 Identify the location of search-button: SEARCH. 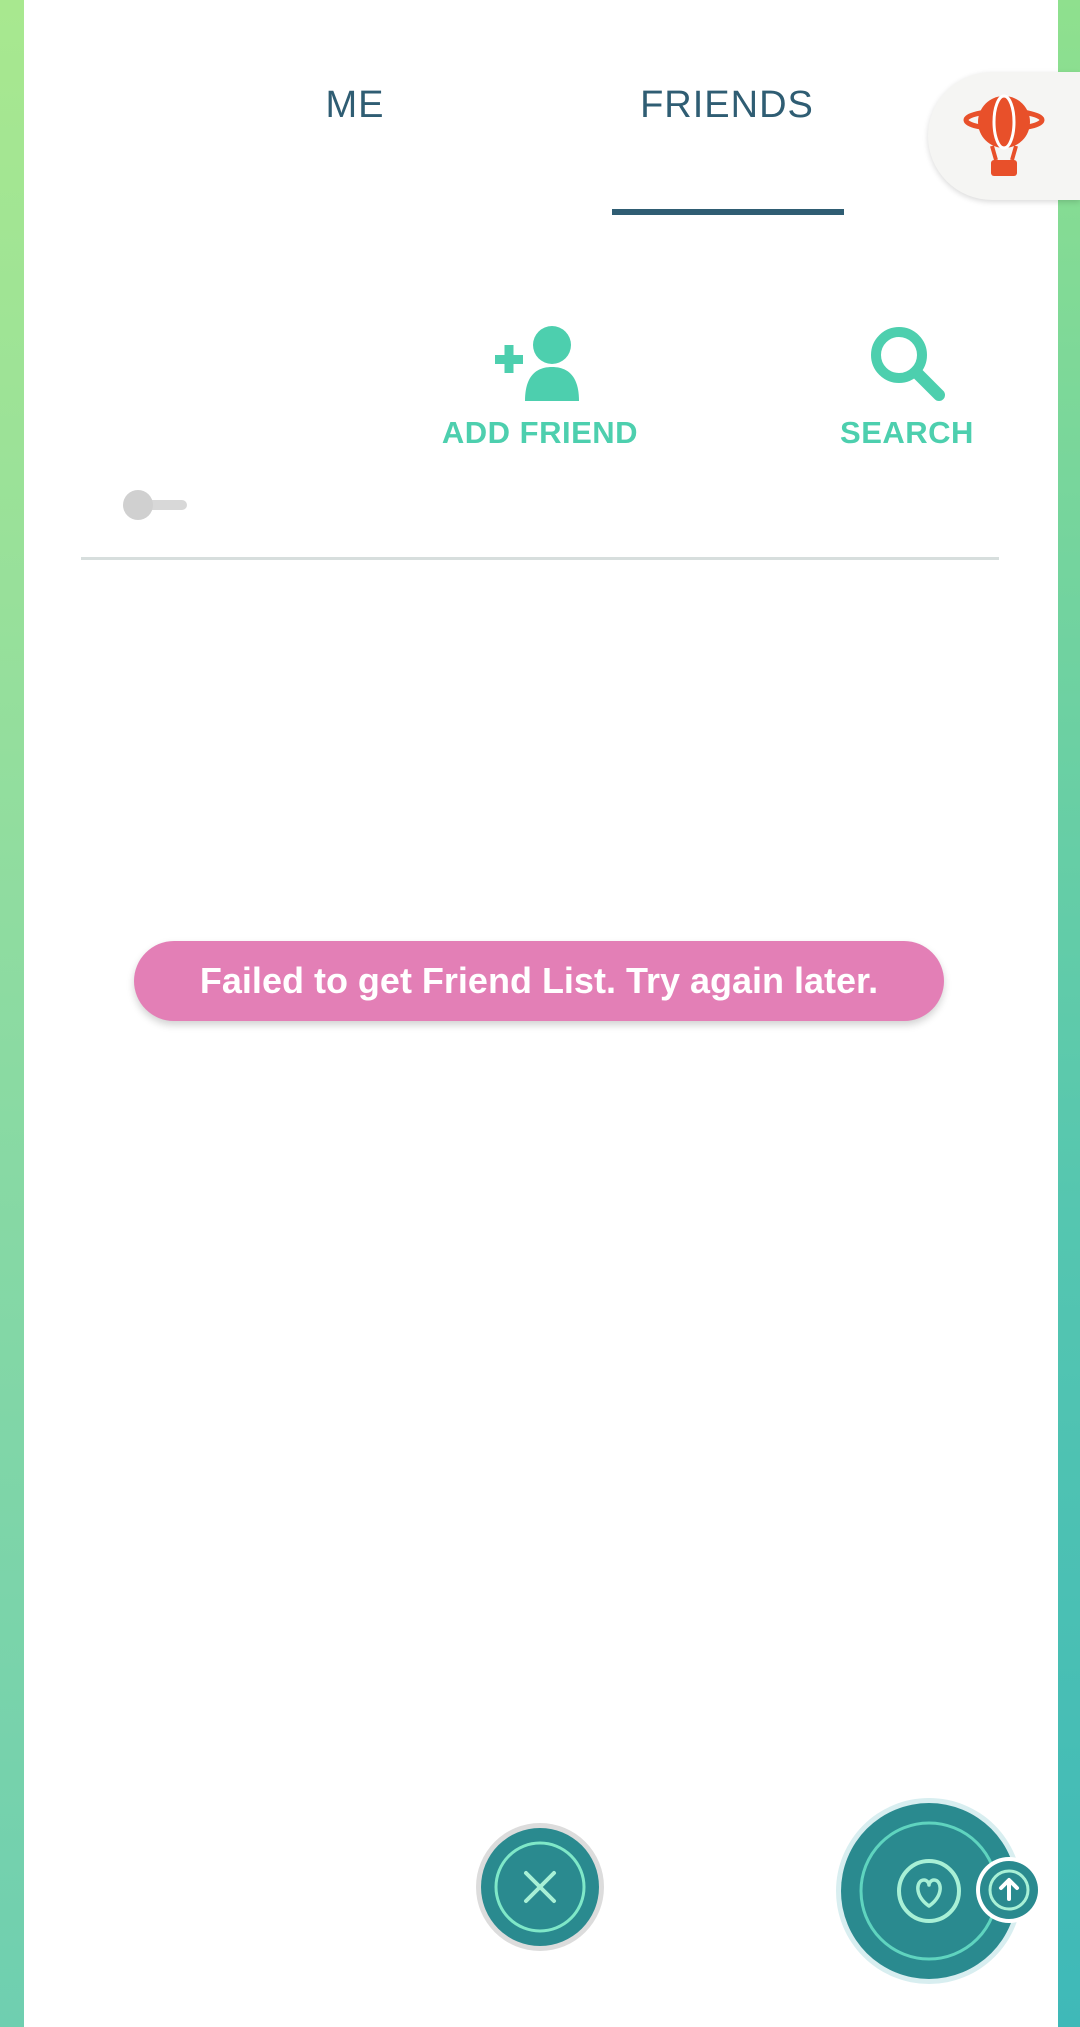
(907, 388).